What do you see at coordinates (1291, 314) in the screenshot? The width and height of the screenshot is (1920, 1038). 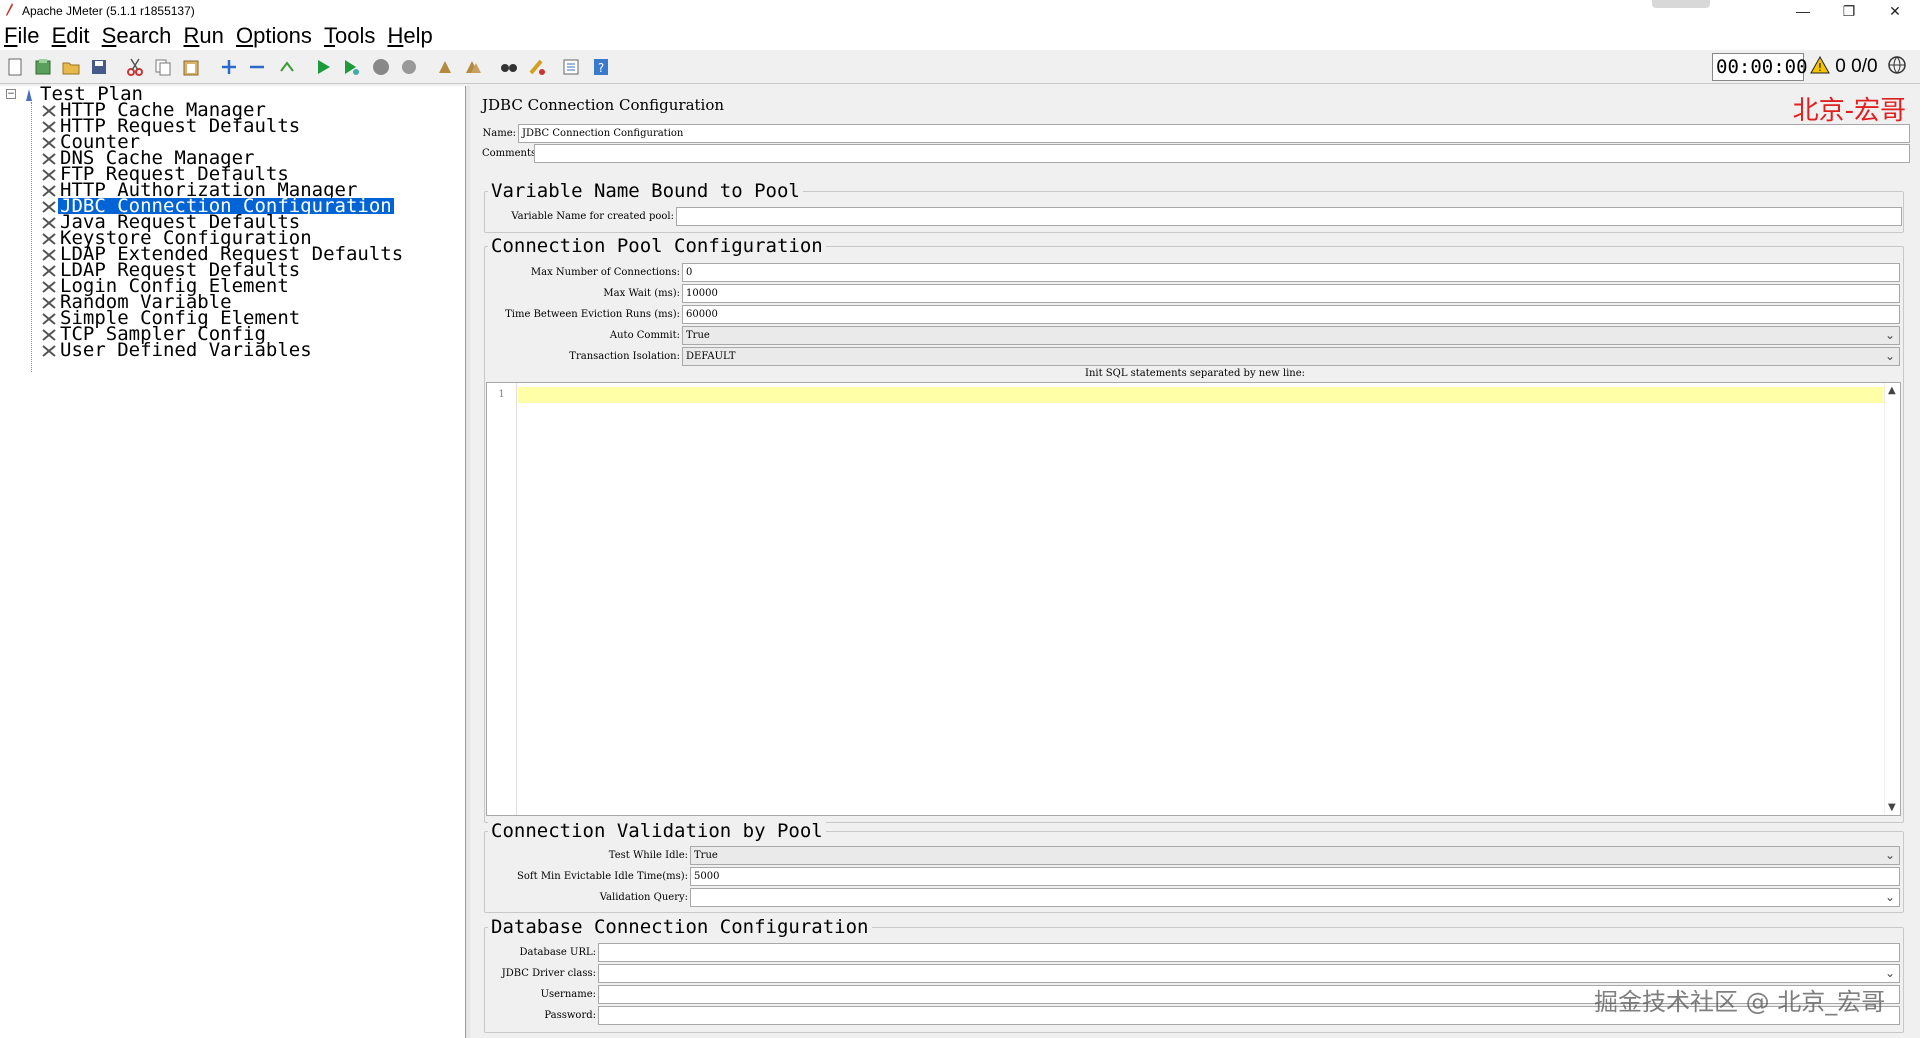 I see `eviction-field: 60000` at bounding box center [1291, 314].